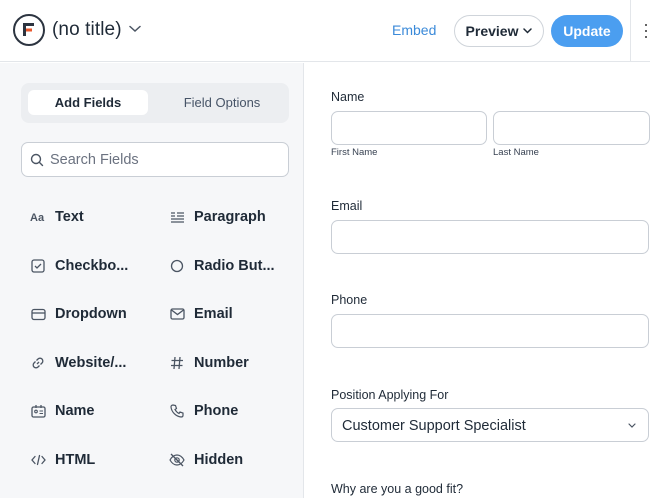 This screenshot has height=498, width=650. Describe the element at coordinates (219, 460) in the screenshot. I see `field-label: Hidden` at that location.